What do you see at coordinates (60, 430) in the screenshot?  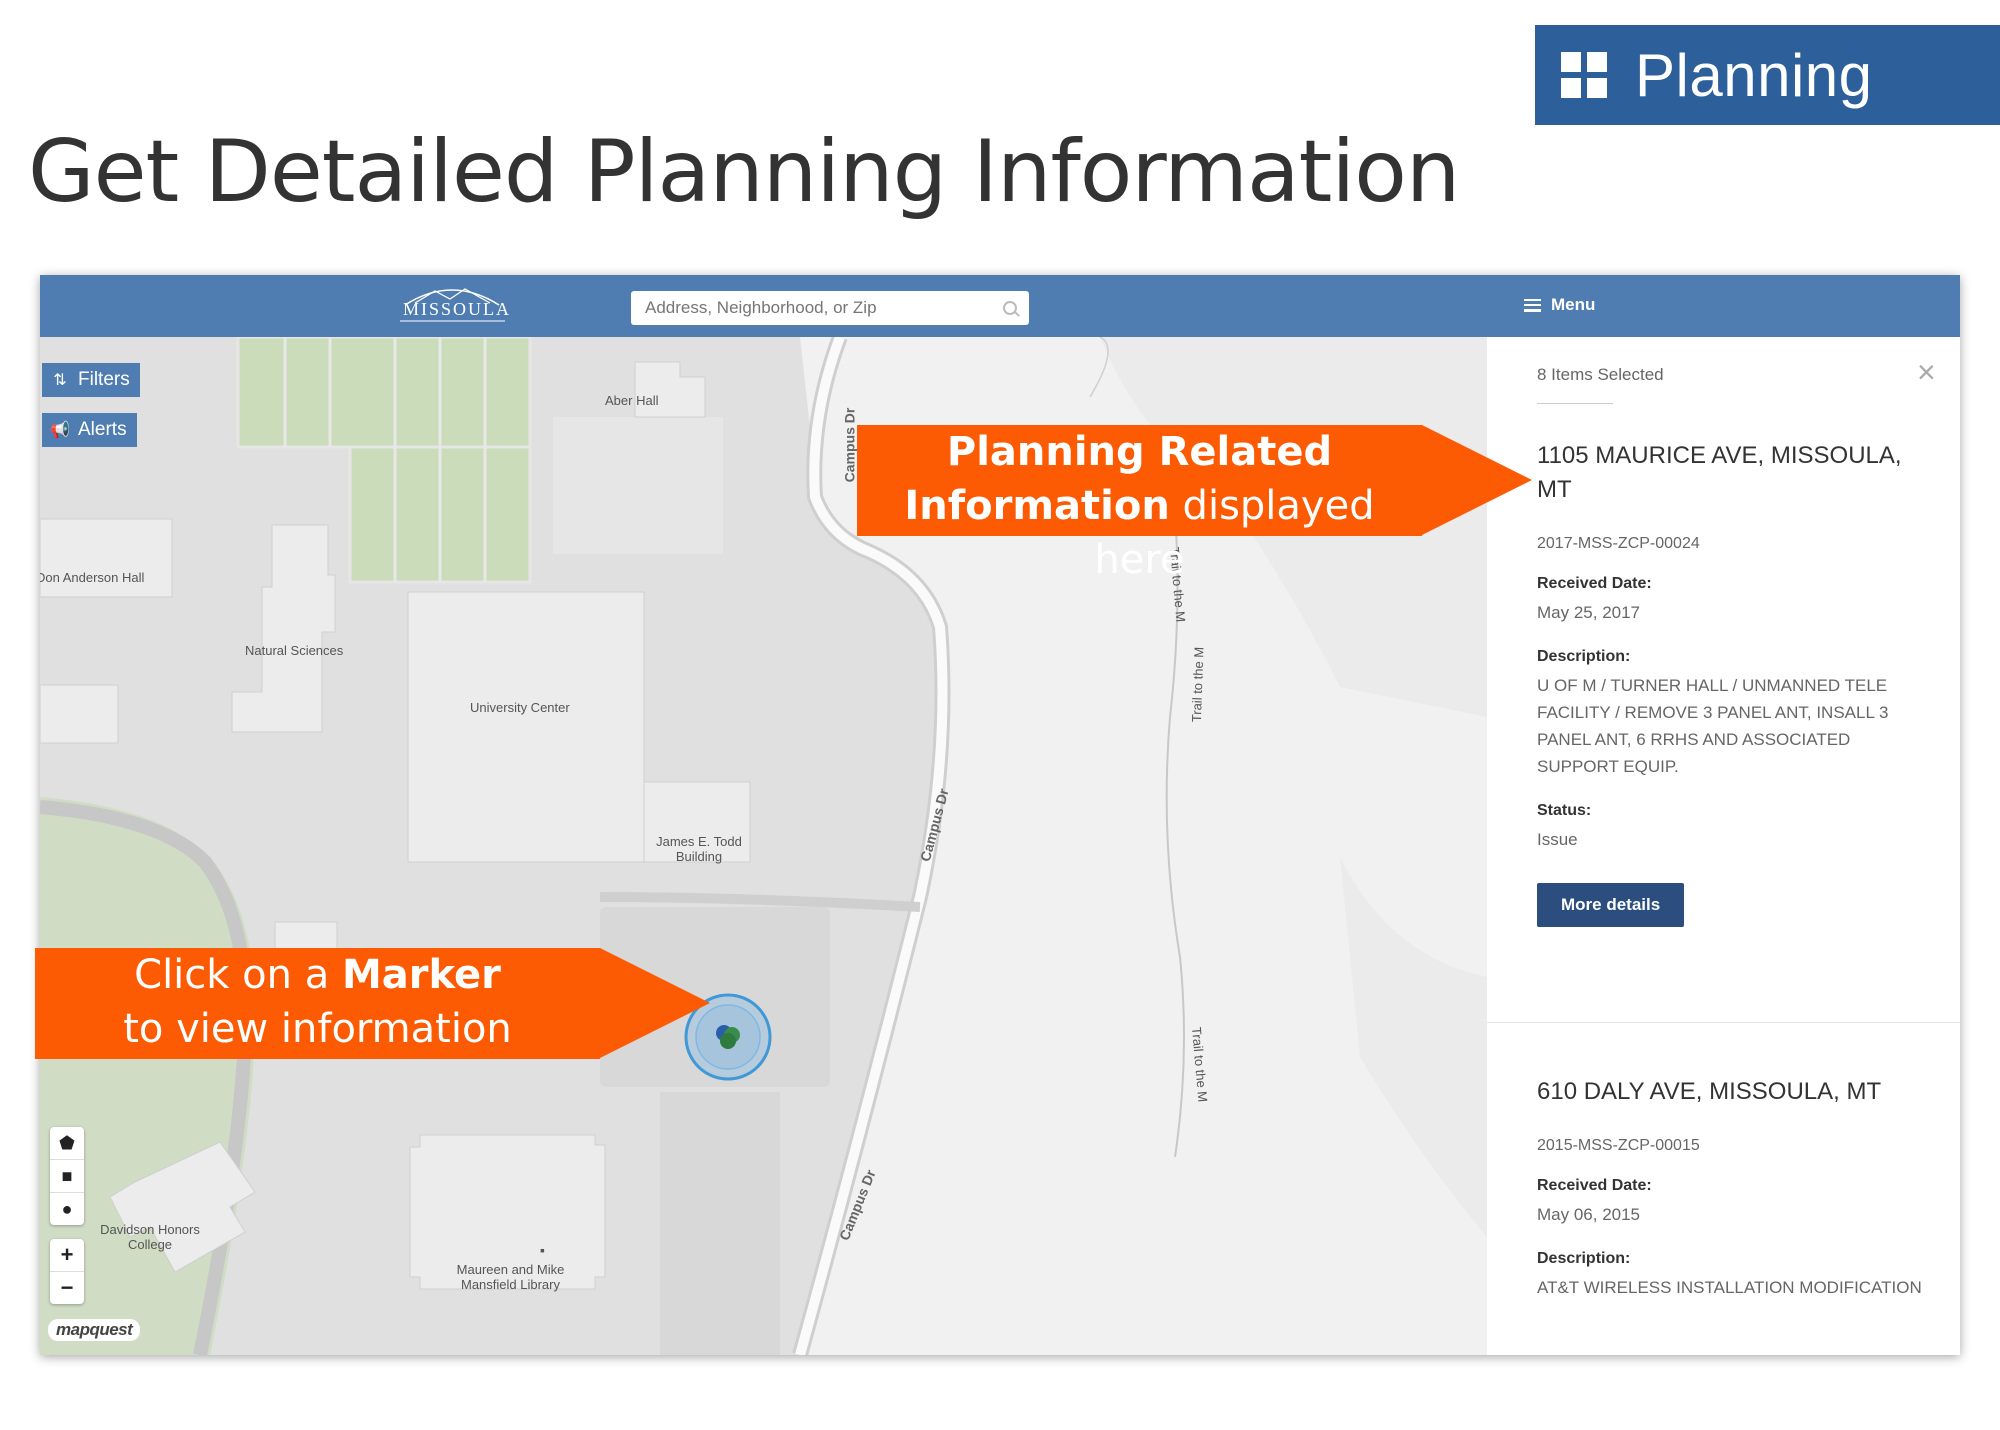 I see `megaphone-icon: 📢` at bounding box center [60, 430].